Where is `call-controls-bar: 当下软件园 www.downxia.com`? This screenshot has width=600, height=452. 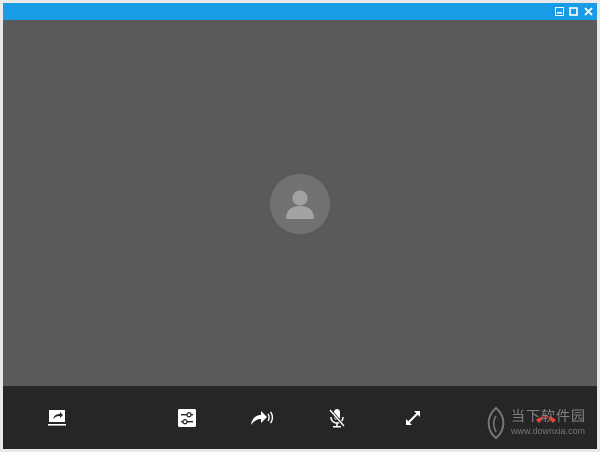
call-controls-bar: 当下软件园 www.downxia.com is located at coordinates (300, 417).